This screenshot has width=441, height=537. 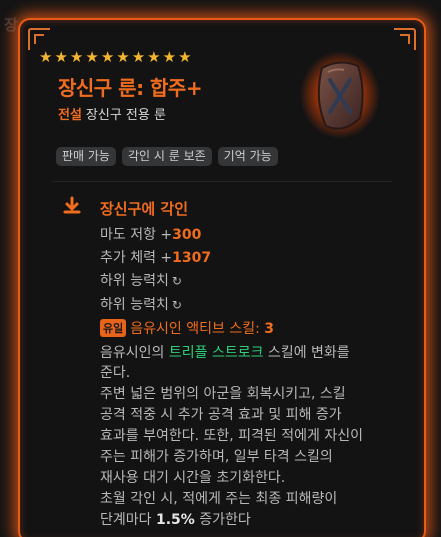 I want to click on desc-line-9: 단계마다 1.5% 증가한다, so click(x=175, y=520).